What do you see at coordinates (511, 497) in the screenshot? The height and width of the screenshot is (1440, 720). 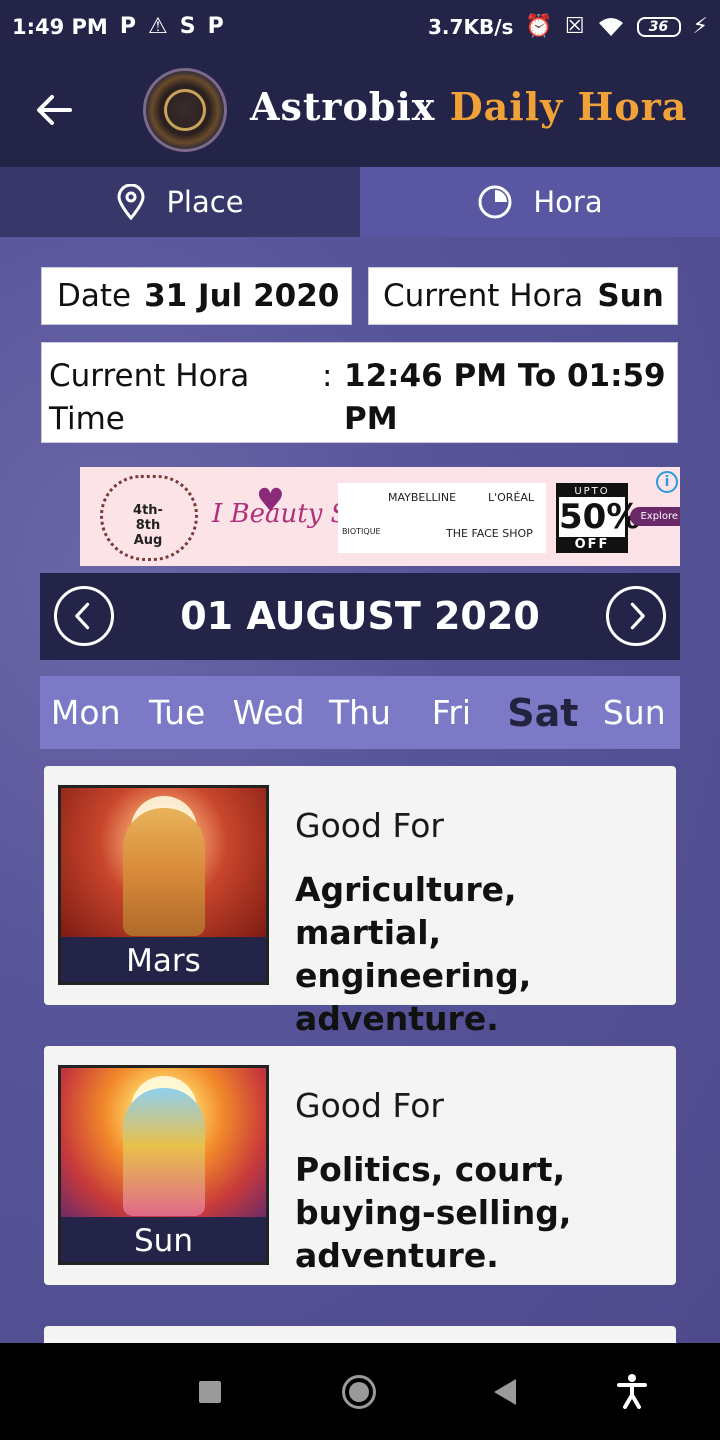 I see `ad-brand-2: L'ORÉAL` at bounding box center [511, 497].